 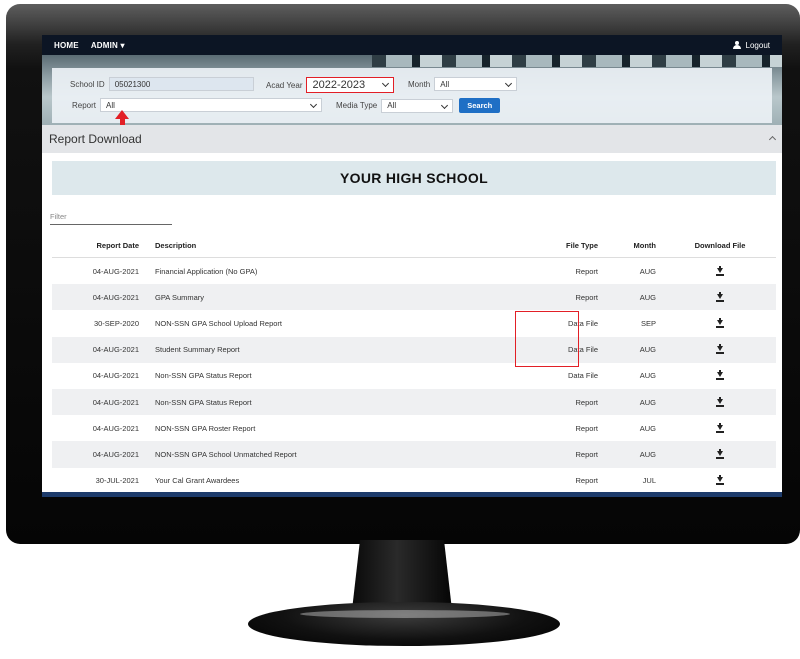 What do you see at coordinates (211, 105) in the screenshot?
I see `report-select: All` at bounding box center [211, 105].